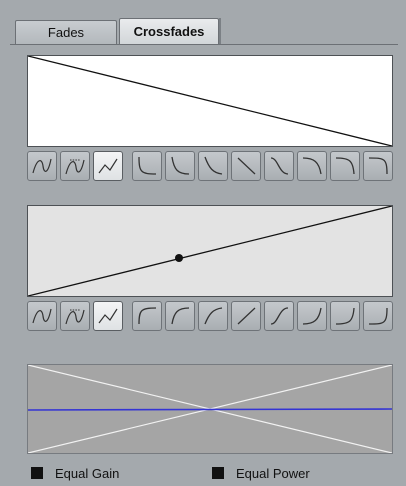 The image size is (406, 486). Describe the element at coordinates (66, 32) in the screenshot. I see `tab-fades: Fades` at that location.